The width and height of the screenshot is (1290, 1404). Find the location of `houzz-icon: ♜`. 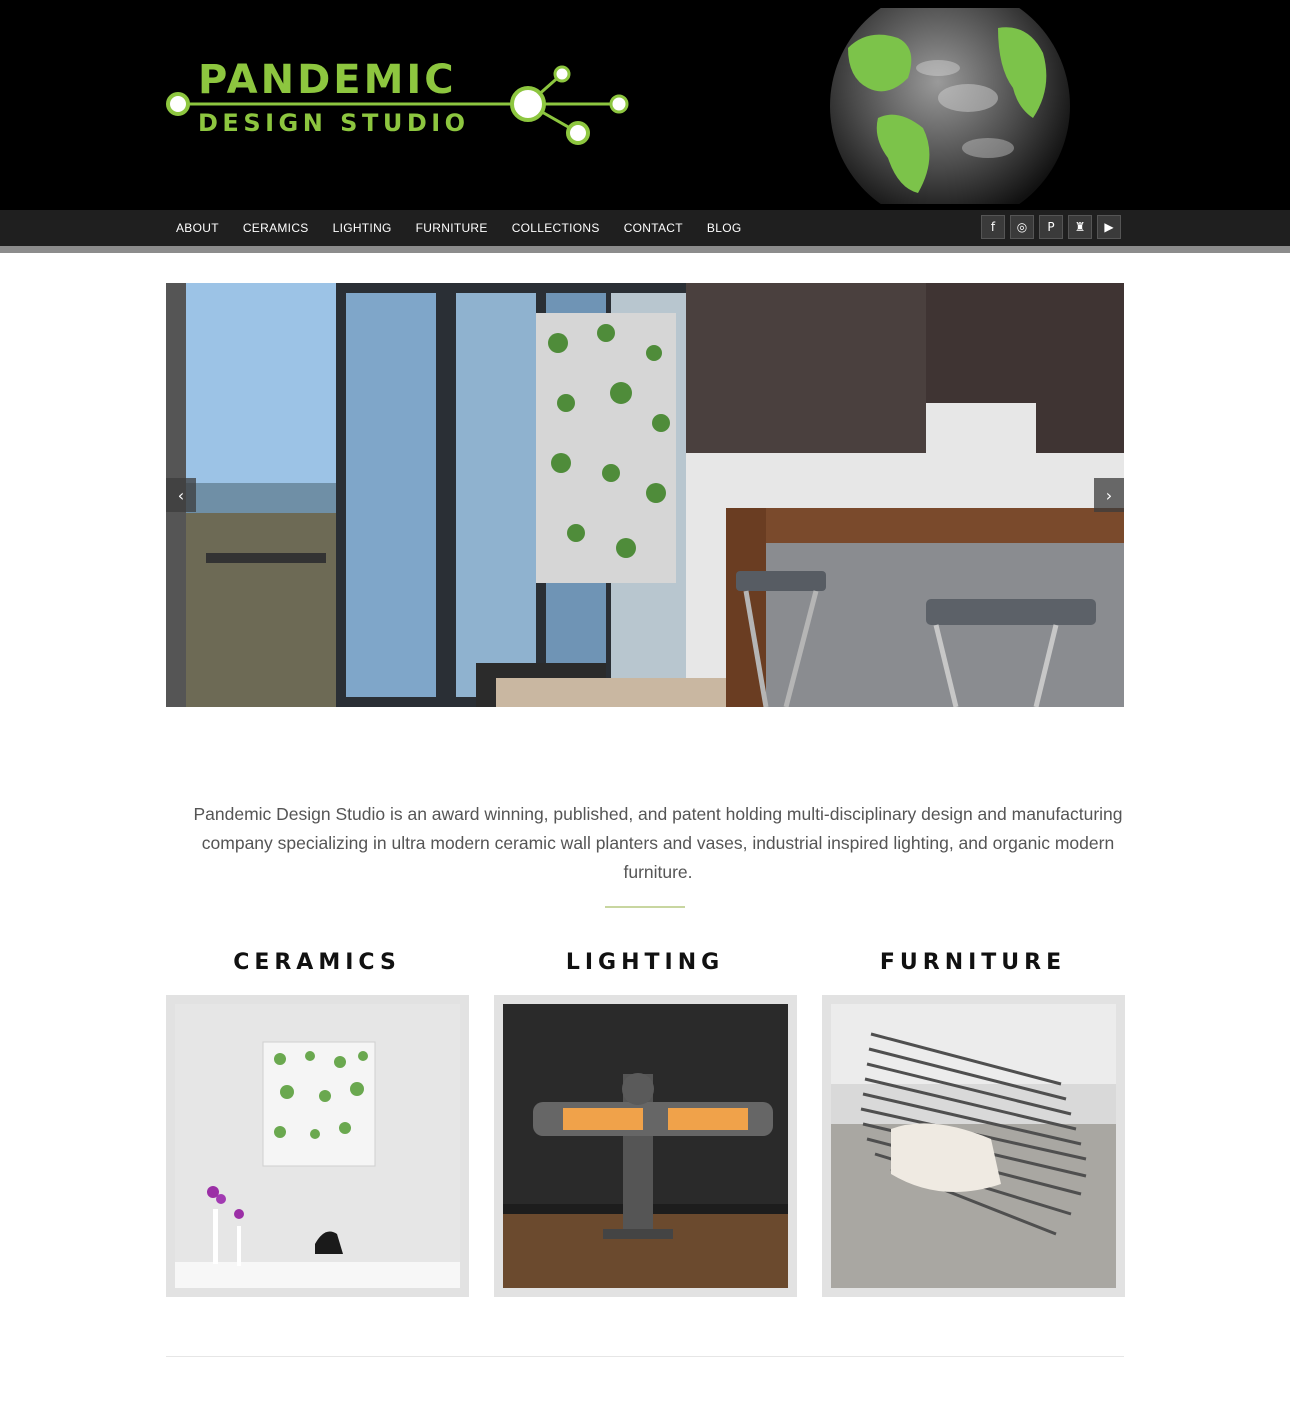

houzz-icon: ♜ is located at coordinates (1080, 227).